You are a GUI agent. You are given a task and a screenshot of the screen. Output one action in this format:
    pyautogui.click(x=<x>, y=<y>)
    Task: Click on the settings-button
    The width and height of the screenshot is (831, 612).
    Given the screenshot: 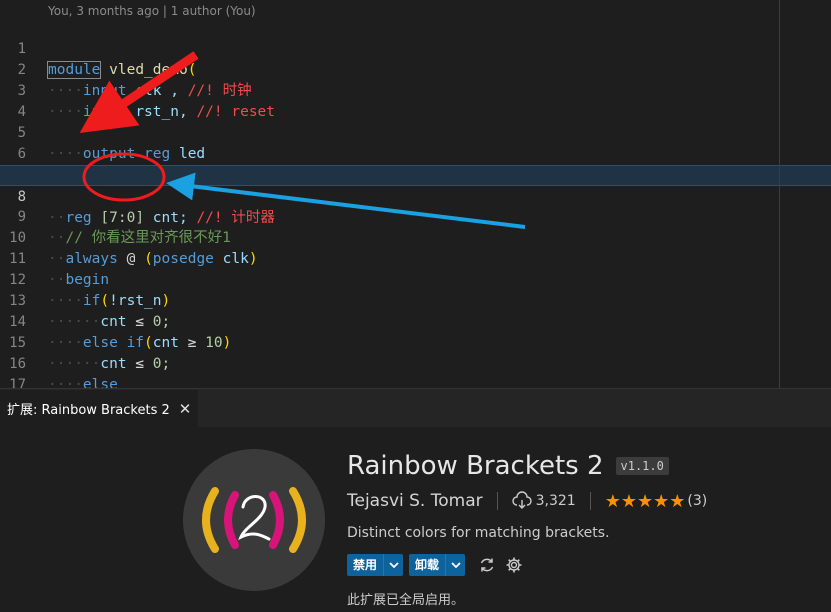 What is the action you would take?
    pyautogui.click(x=514, y=565)
    